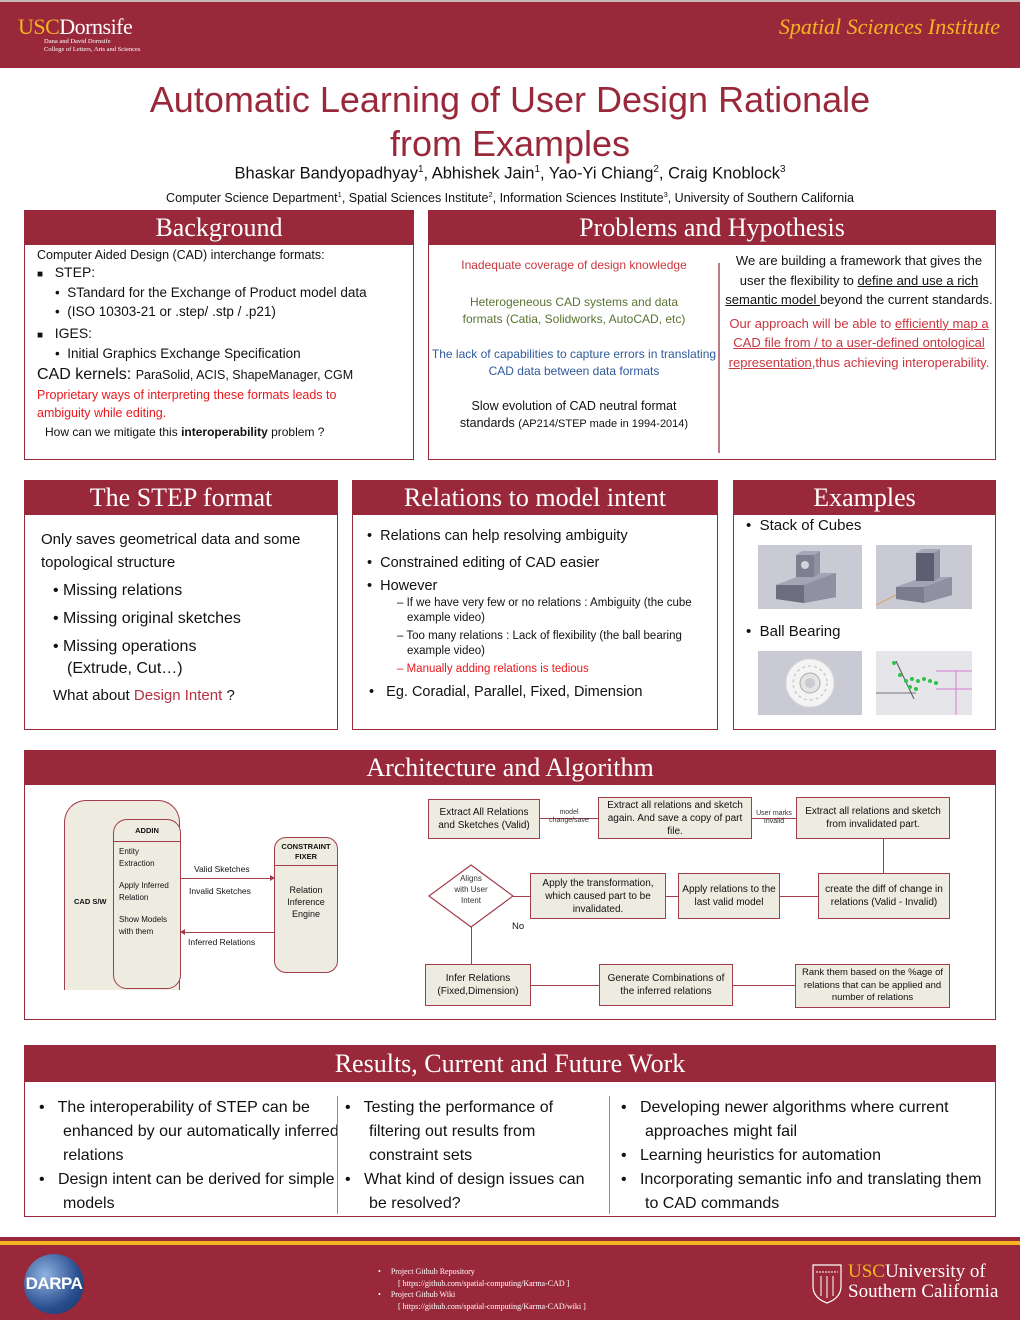 This screenshot has width=1020, height=1320. What do you see at coordinates (54, 1283) in the screenshot?
I see `darpa-logo-text: DARPA` at bounding box center [54, 1283].